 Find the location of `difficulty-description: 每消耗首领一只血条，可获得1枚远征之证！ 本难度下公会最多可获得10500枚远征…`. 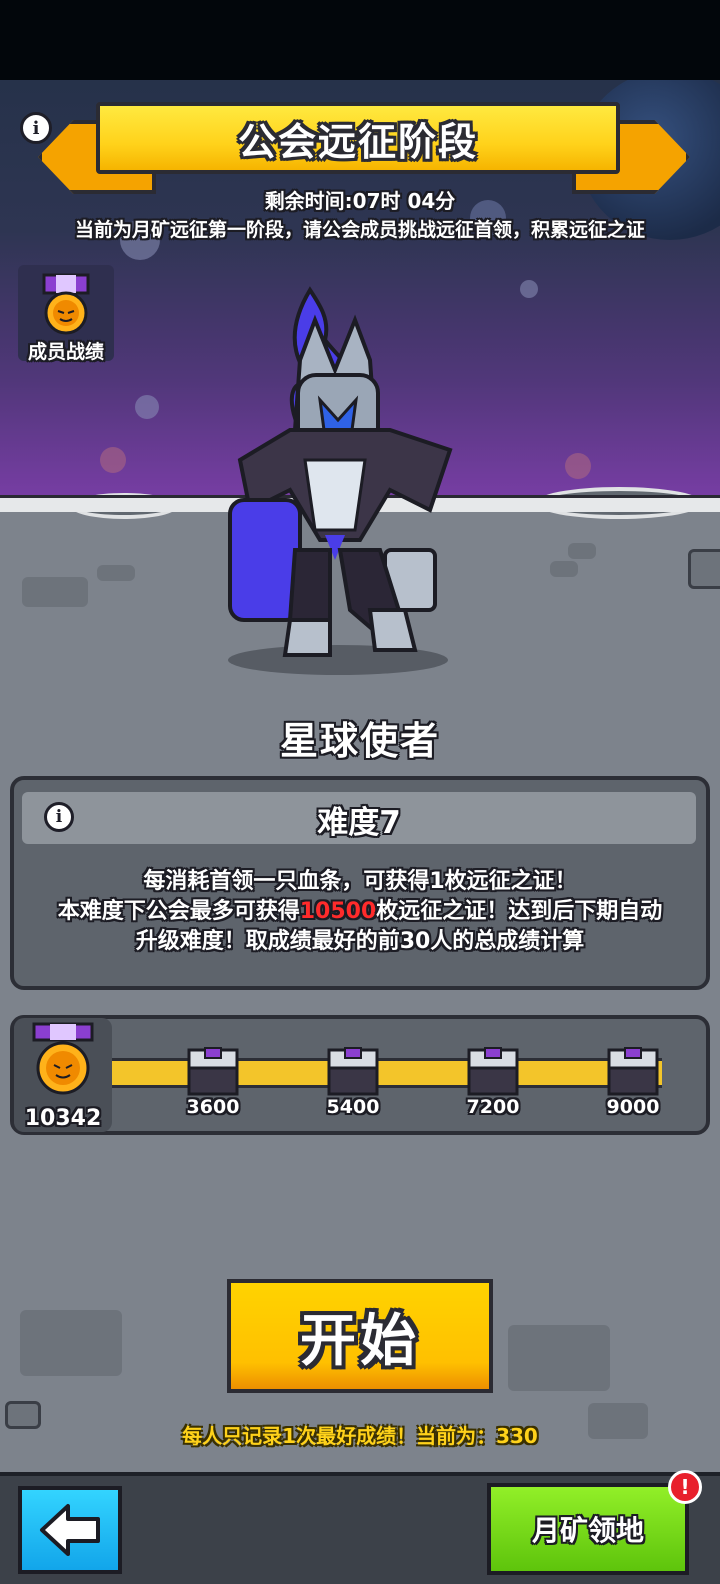

difficulty-description: 每消耗首领一只血条，可获得1枚远征之证！ 本难度下公会最多可获得10500枚远征… is located at coordinates (360, 912).